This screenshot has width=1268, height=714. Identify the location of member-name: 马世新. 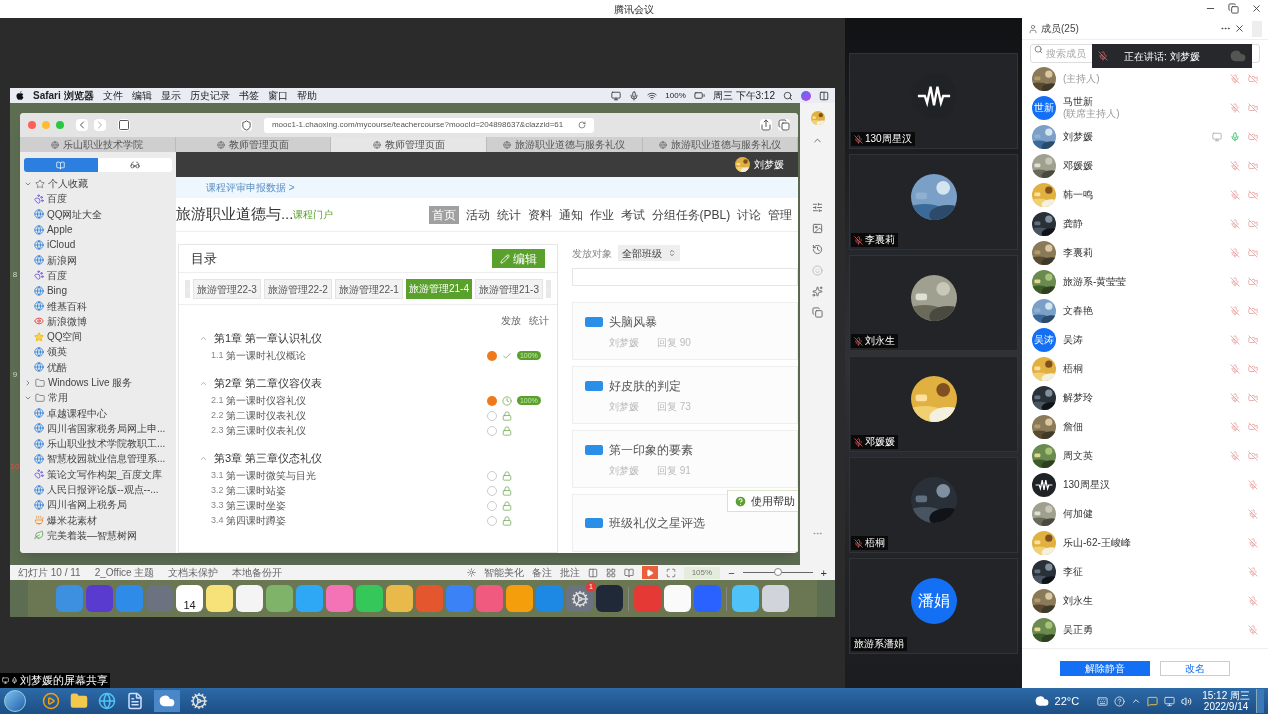
(1078, 101).